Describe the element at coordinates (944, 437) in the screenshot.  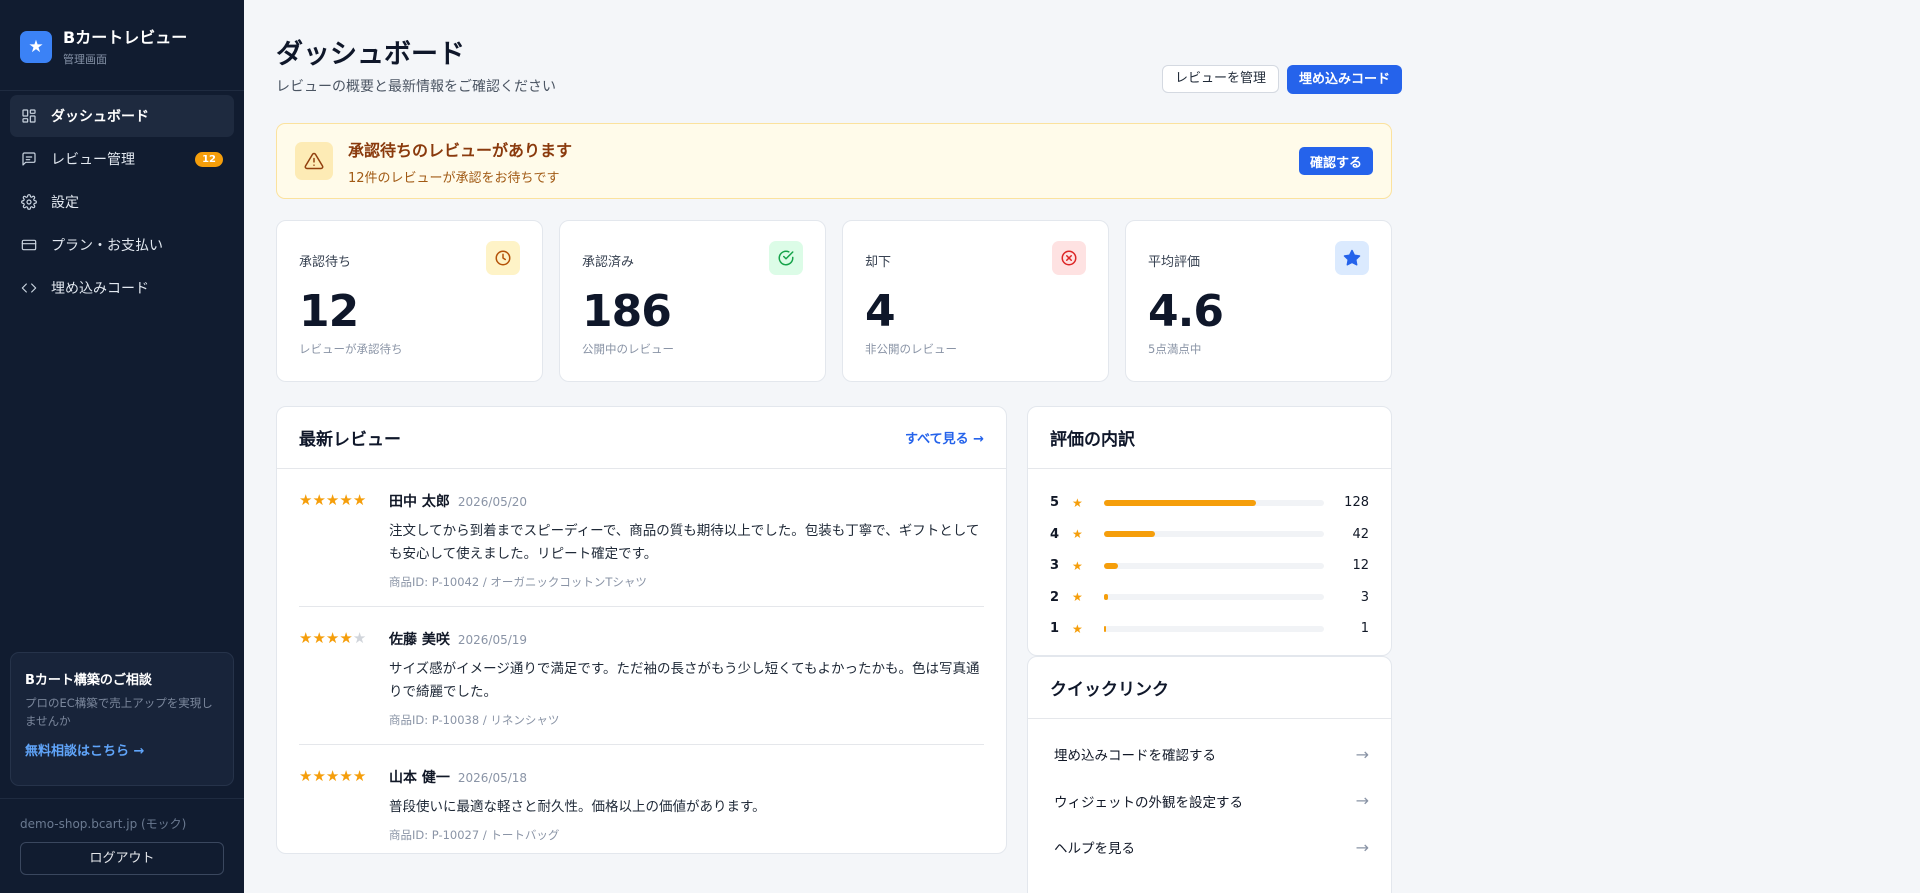
I see `see-all-link: すべて見る →` at that location.